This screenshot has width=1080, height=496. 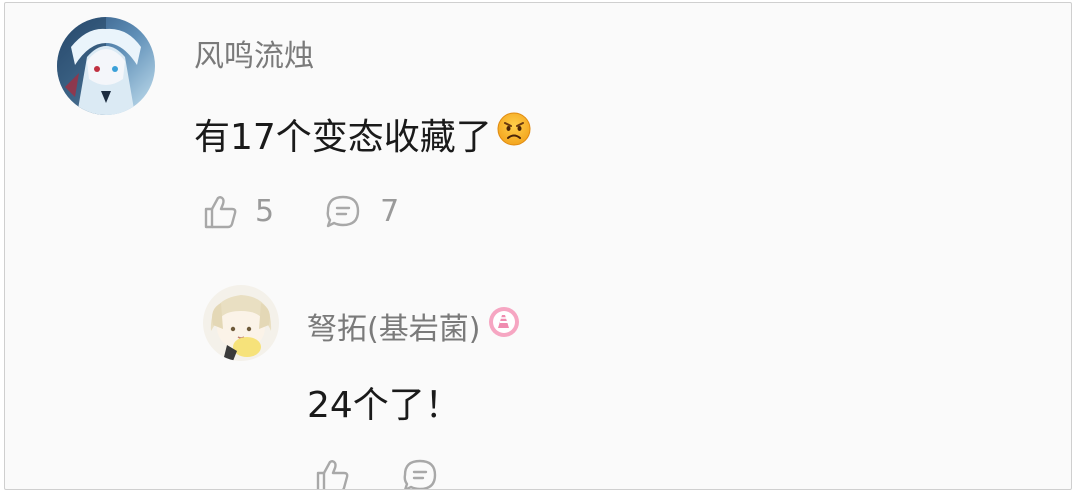 What do you see at coordinates (265, 211) in the screenshot?
I see `like-count: 5` at bounding box center [265, 211].